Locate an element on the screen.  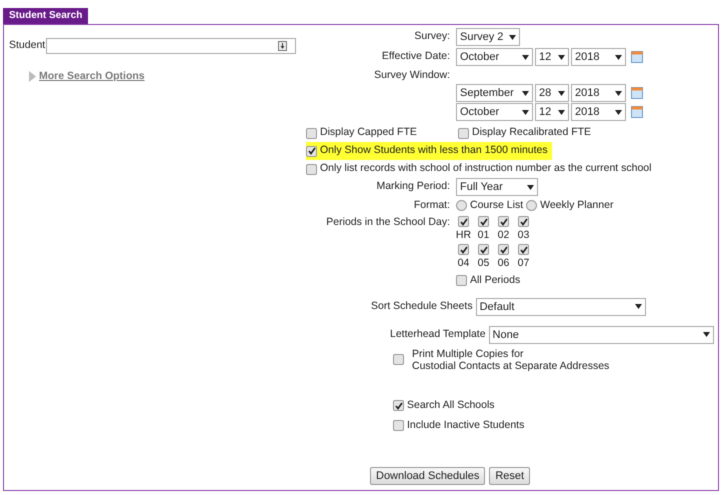
field-label: Survey Window: is located at coordinates (412, 75).